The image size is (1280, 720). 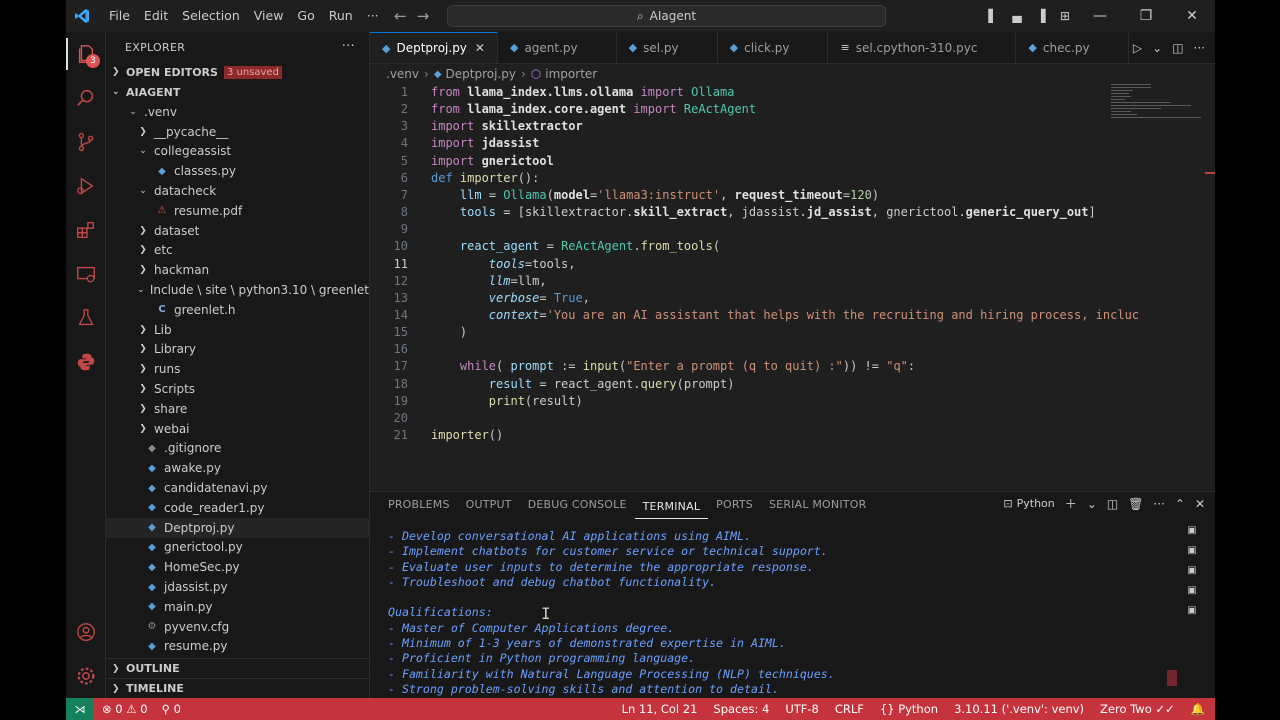 I want to click on split-editor-icon: ◫, so click(x=1177, y=48).